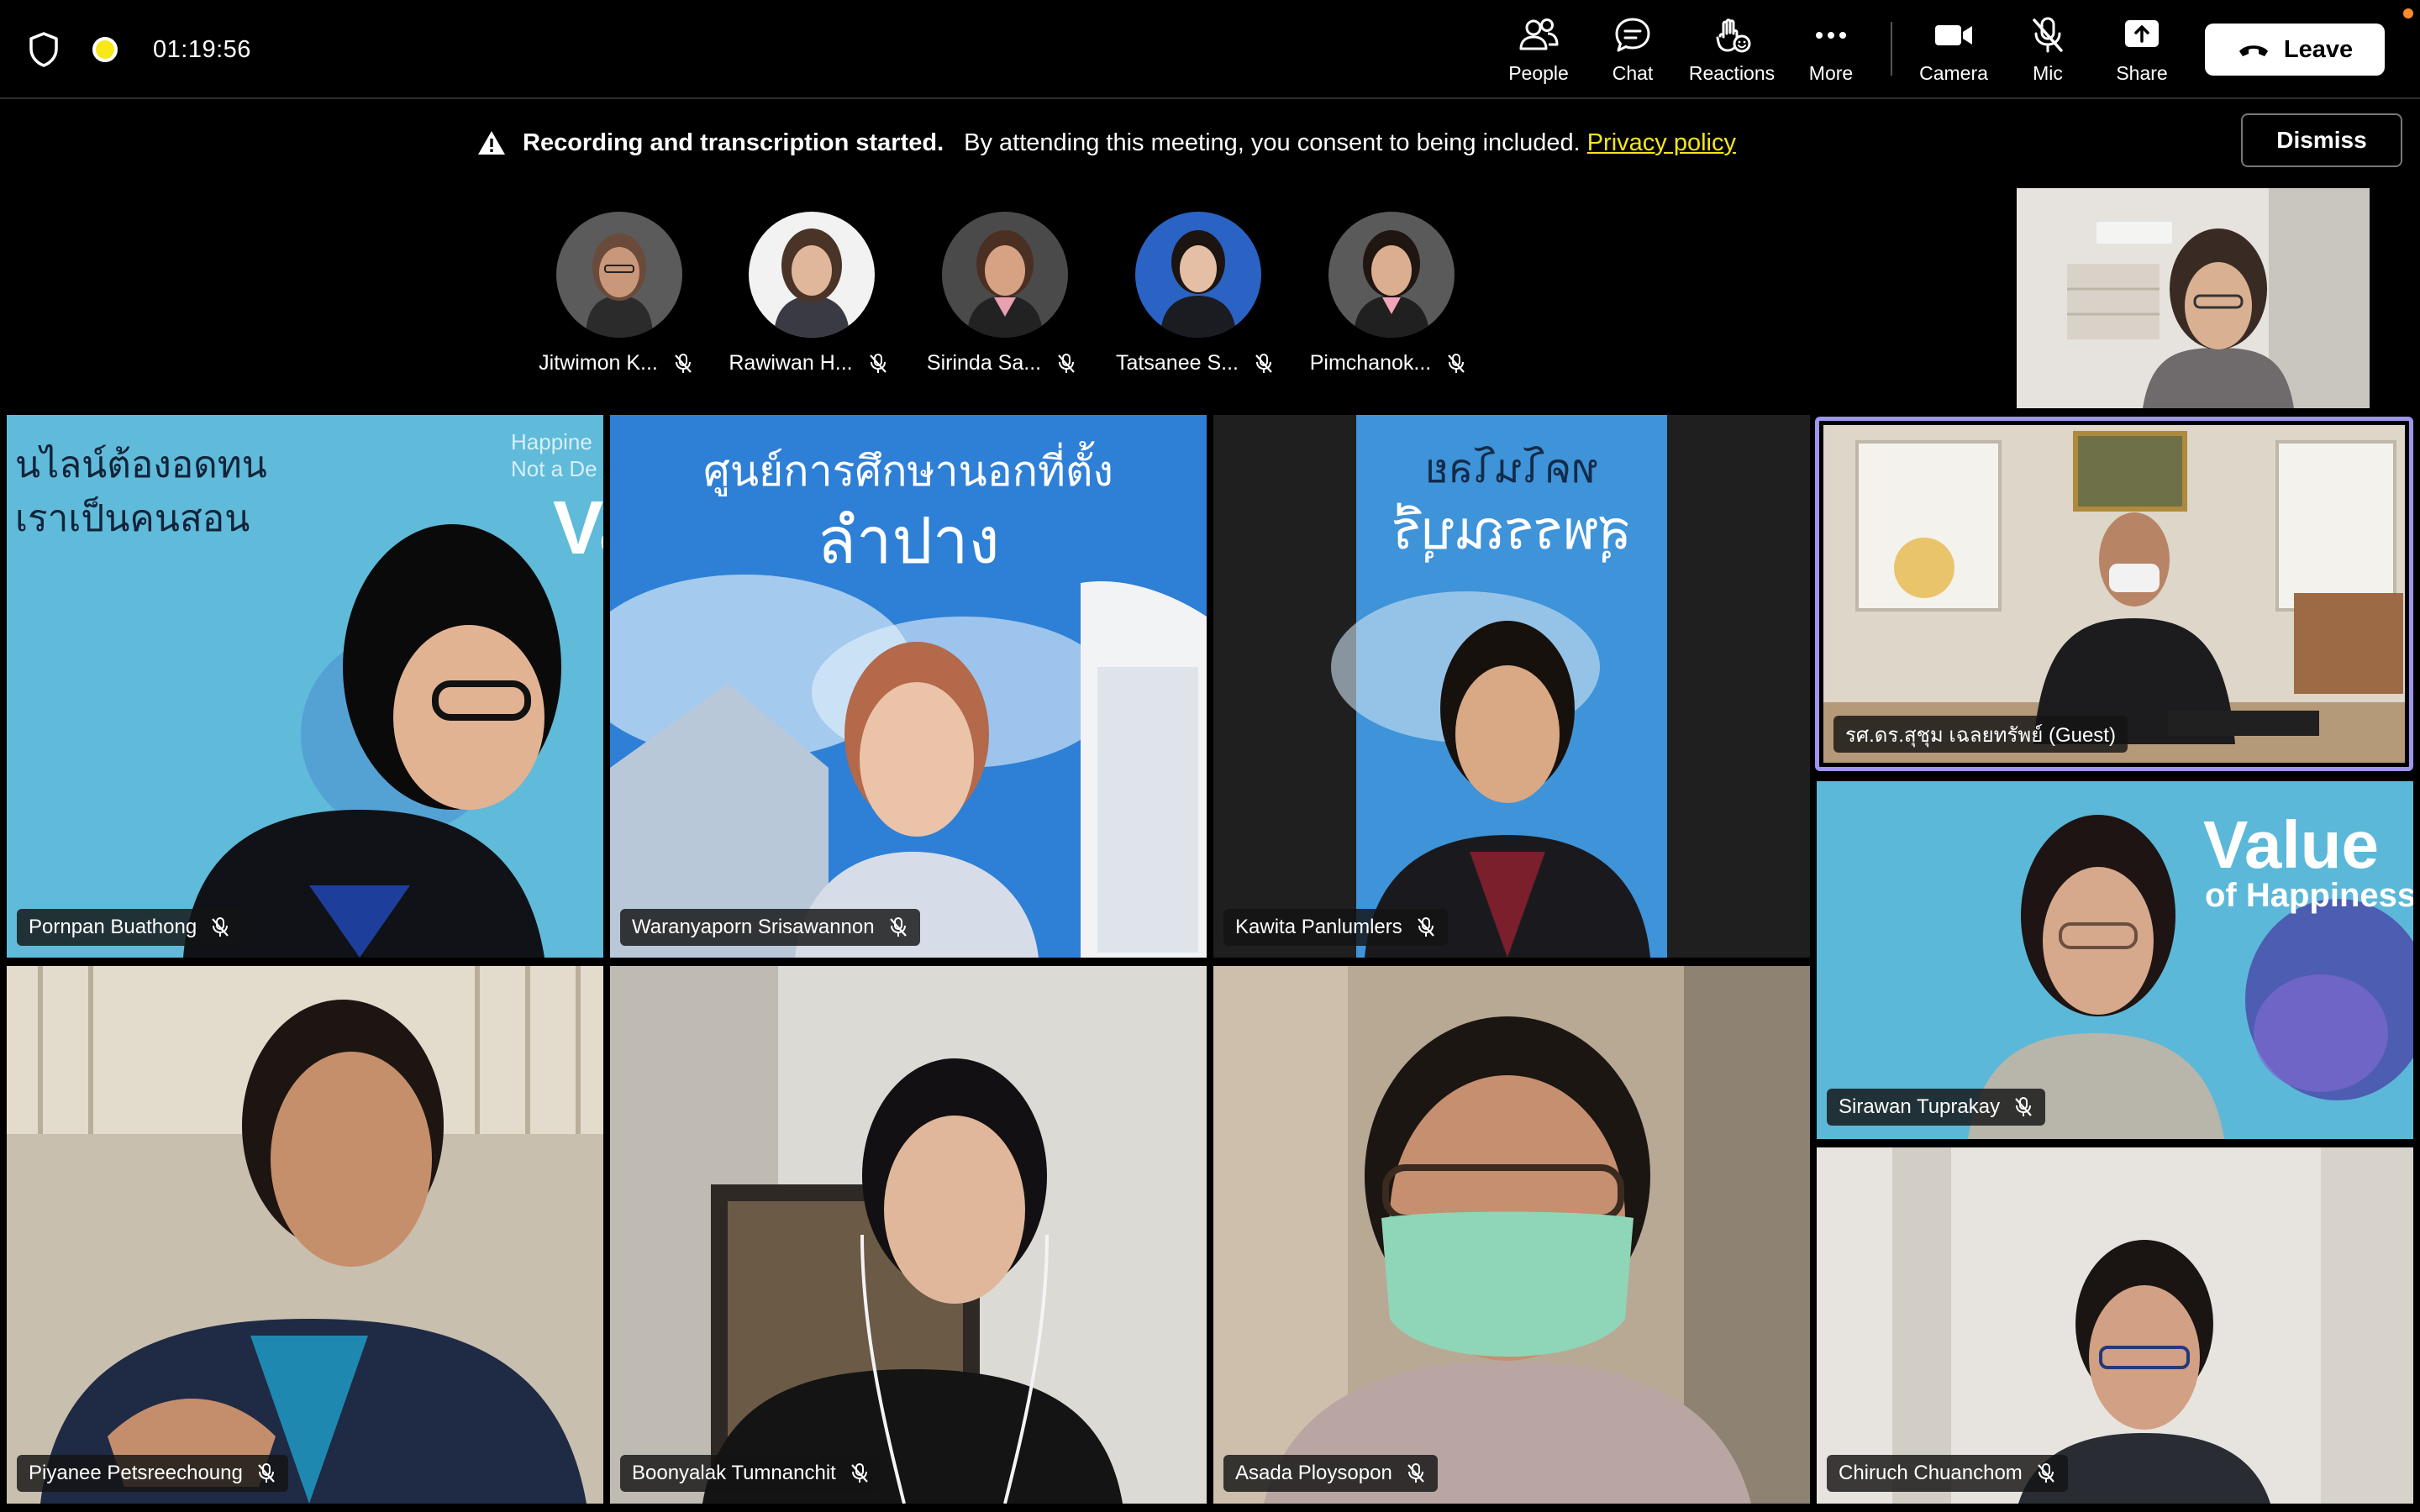 This screenshot has height=1512, width=2420. What do you see at coordinates (2309, 895) in the screenshot?
I see `background-text: of Happiness` at bounding box center [2309, 895].